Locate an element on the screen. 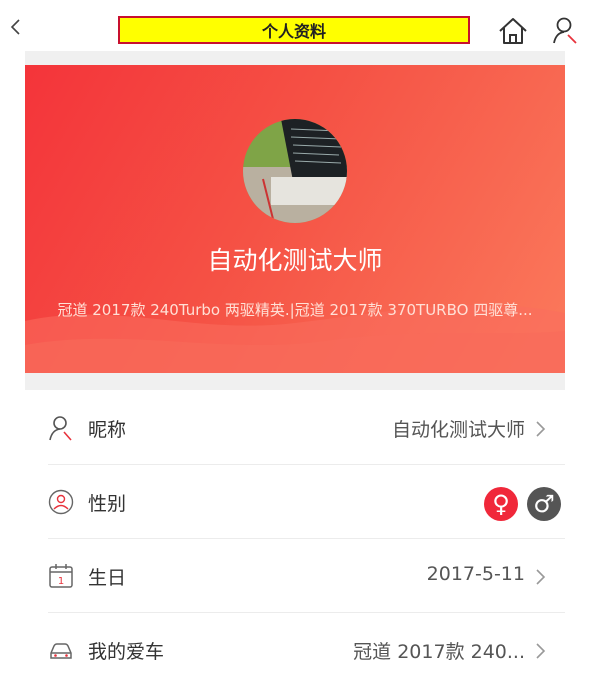 This screenshot has height=687, width=590. back-button is located at coordinates (16, 27).